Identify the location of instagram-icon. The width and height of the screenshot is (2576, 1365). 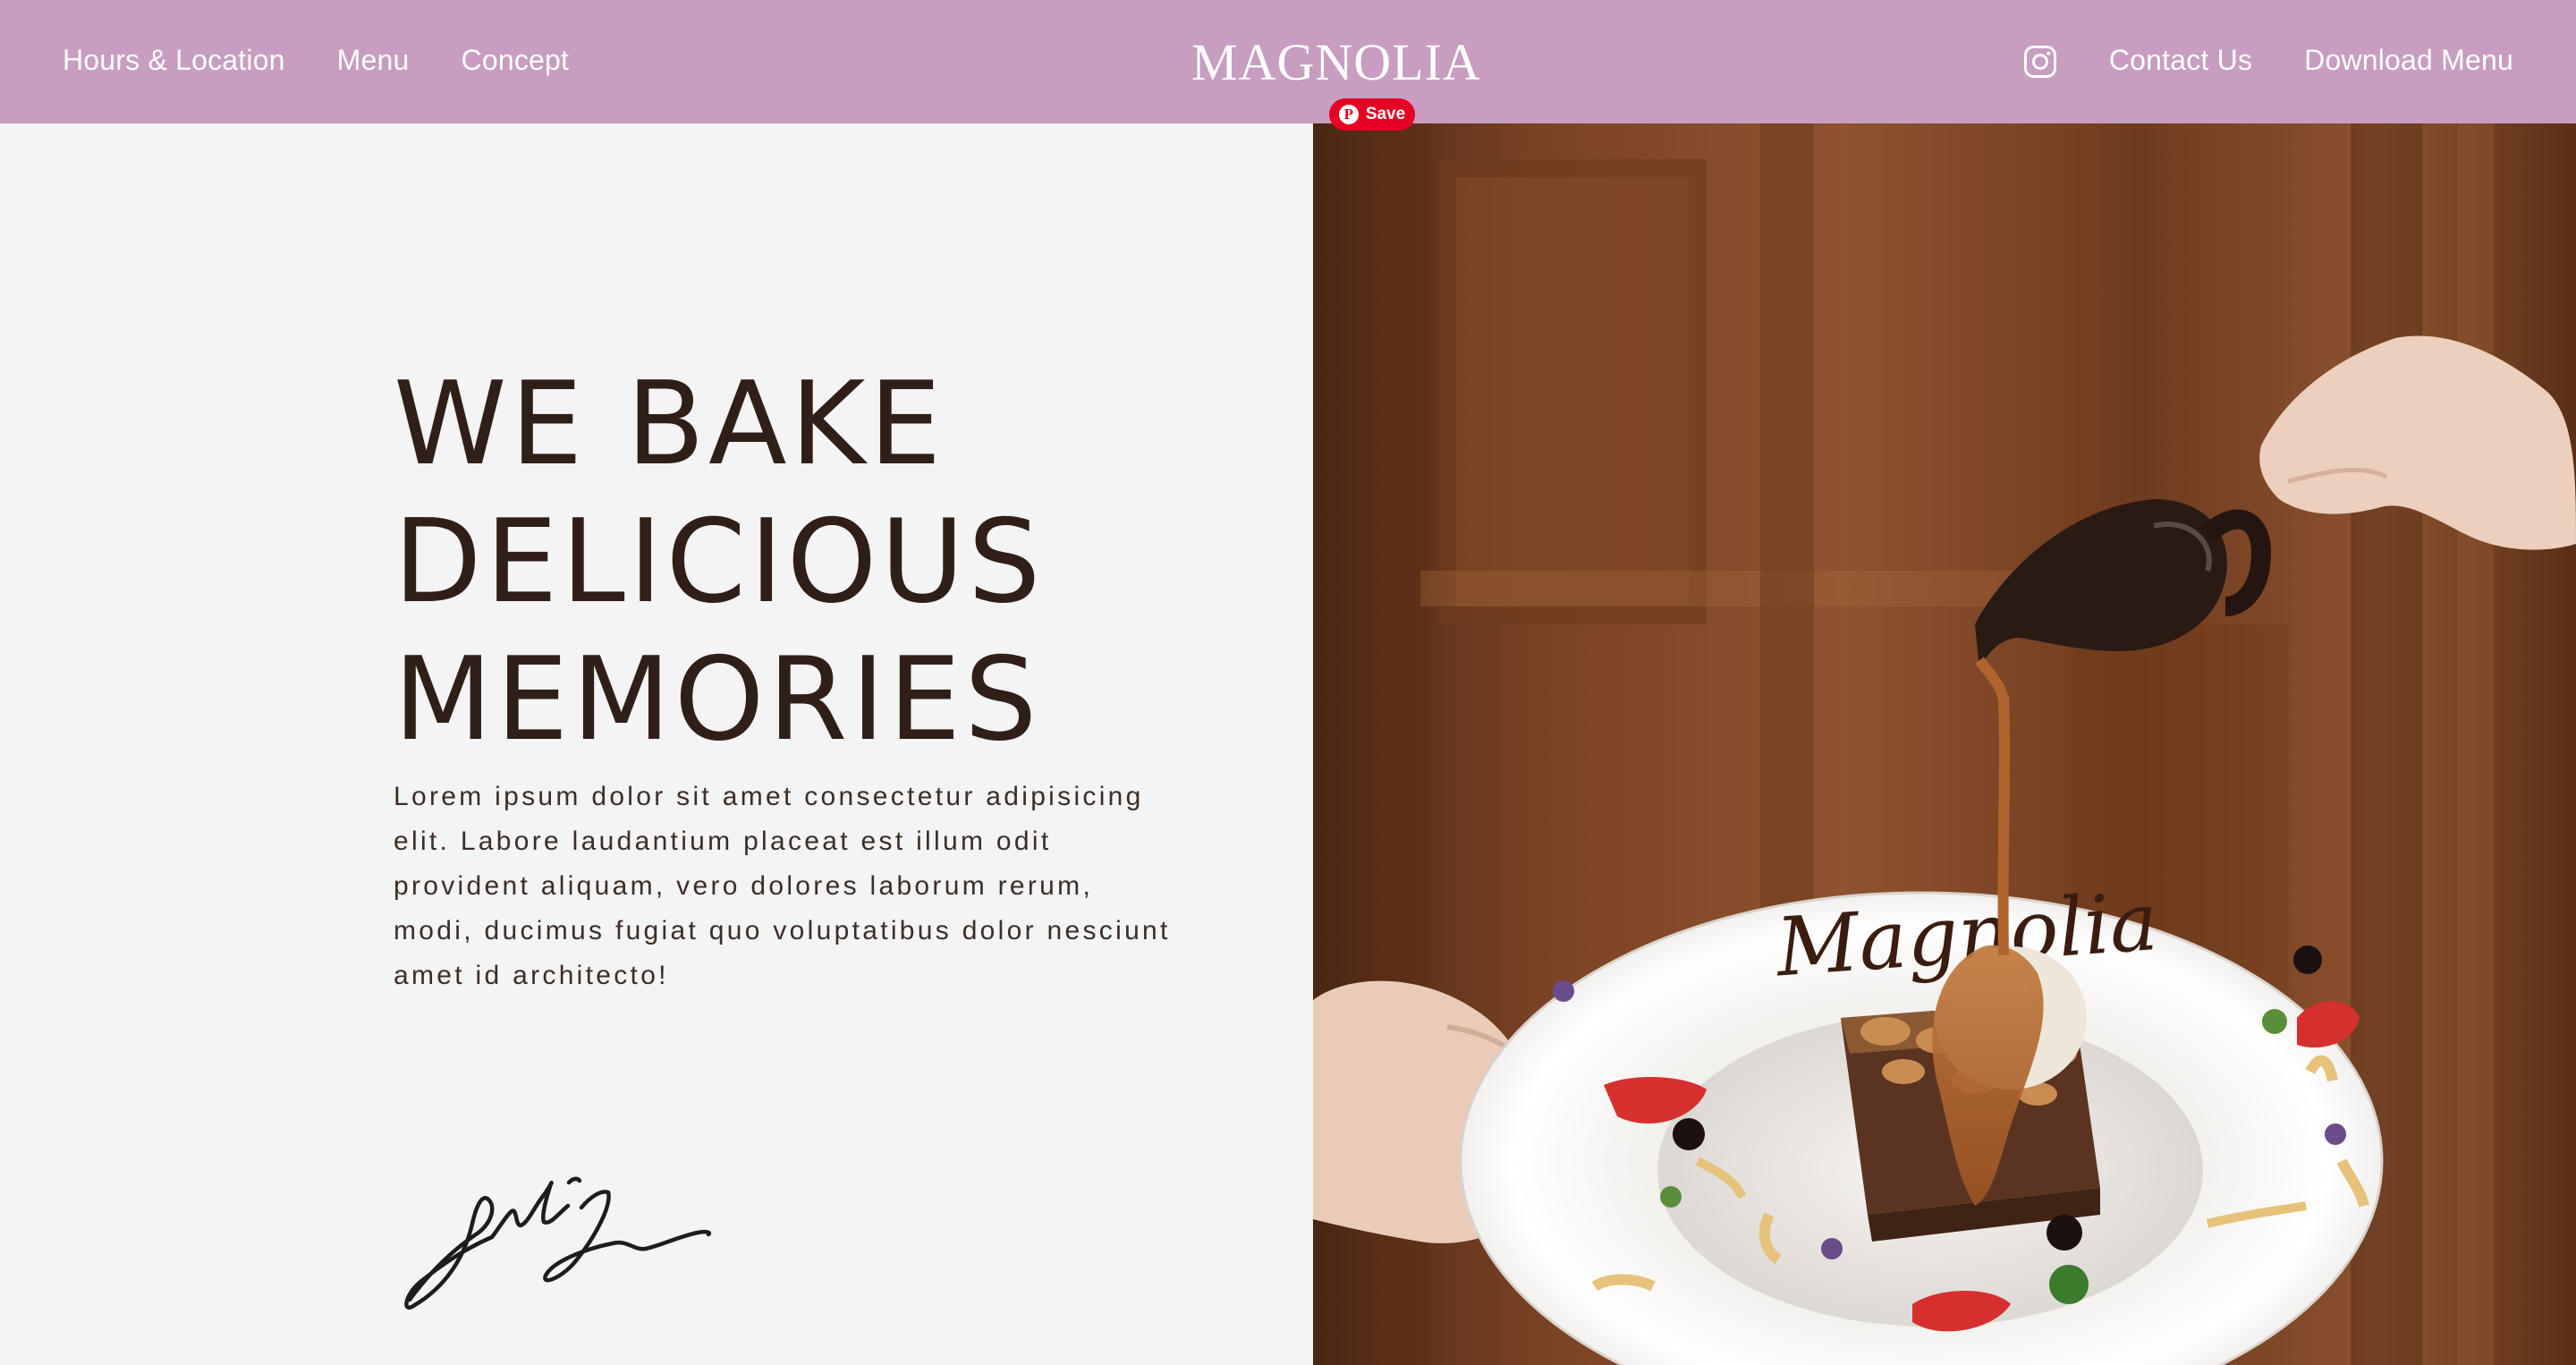
(2040, 62).